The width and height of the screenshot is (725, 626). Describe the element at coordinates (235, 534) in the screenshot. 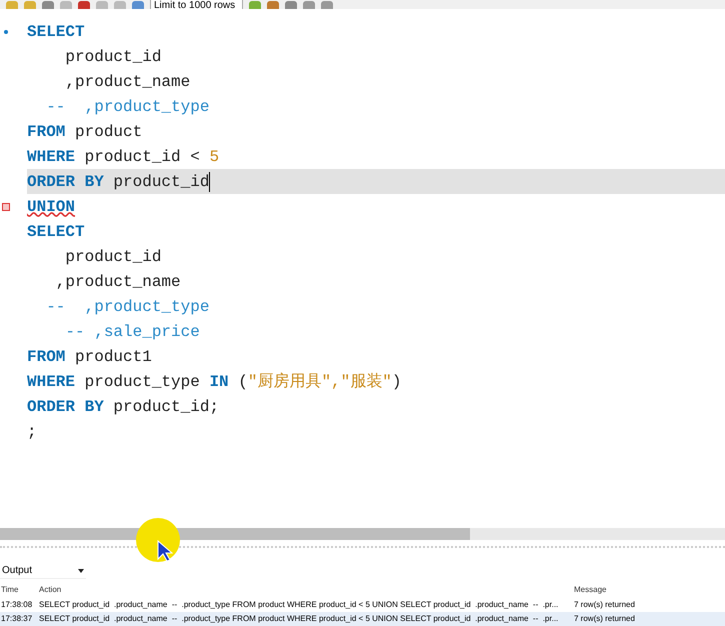

I see `scrollbar-thumb` at that location.